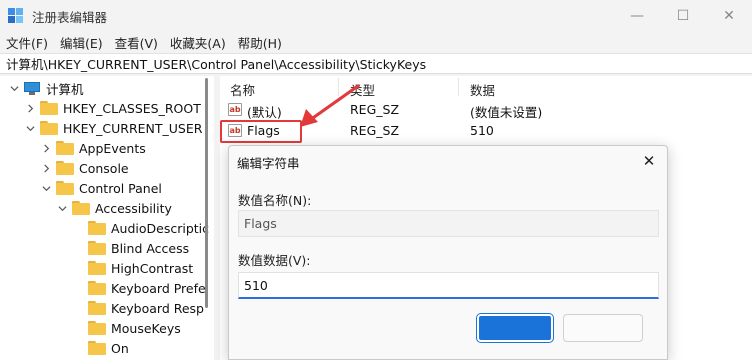 The height and width of the screenshot is (360, 752). Describe the element at coordinates (32, 88) in the screenshot. I see `computer-icon` at that location.